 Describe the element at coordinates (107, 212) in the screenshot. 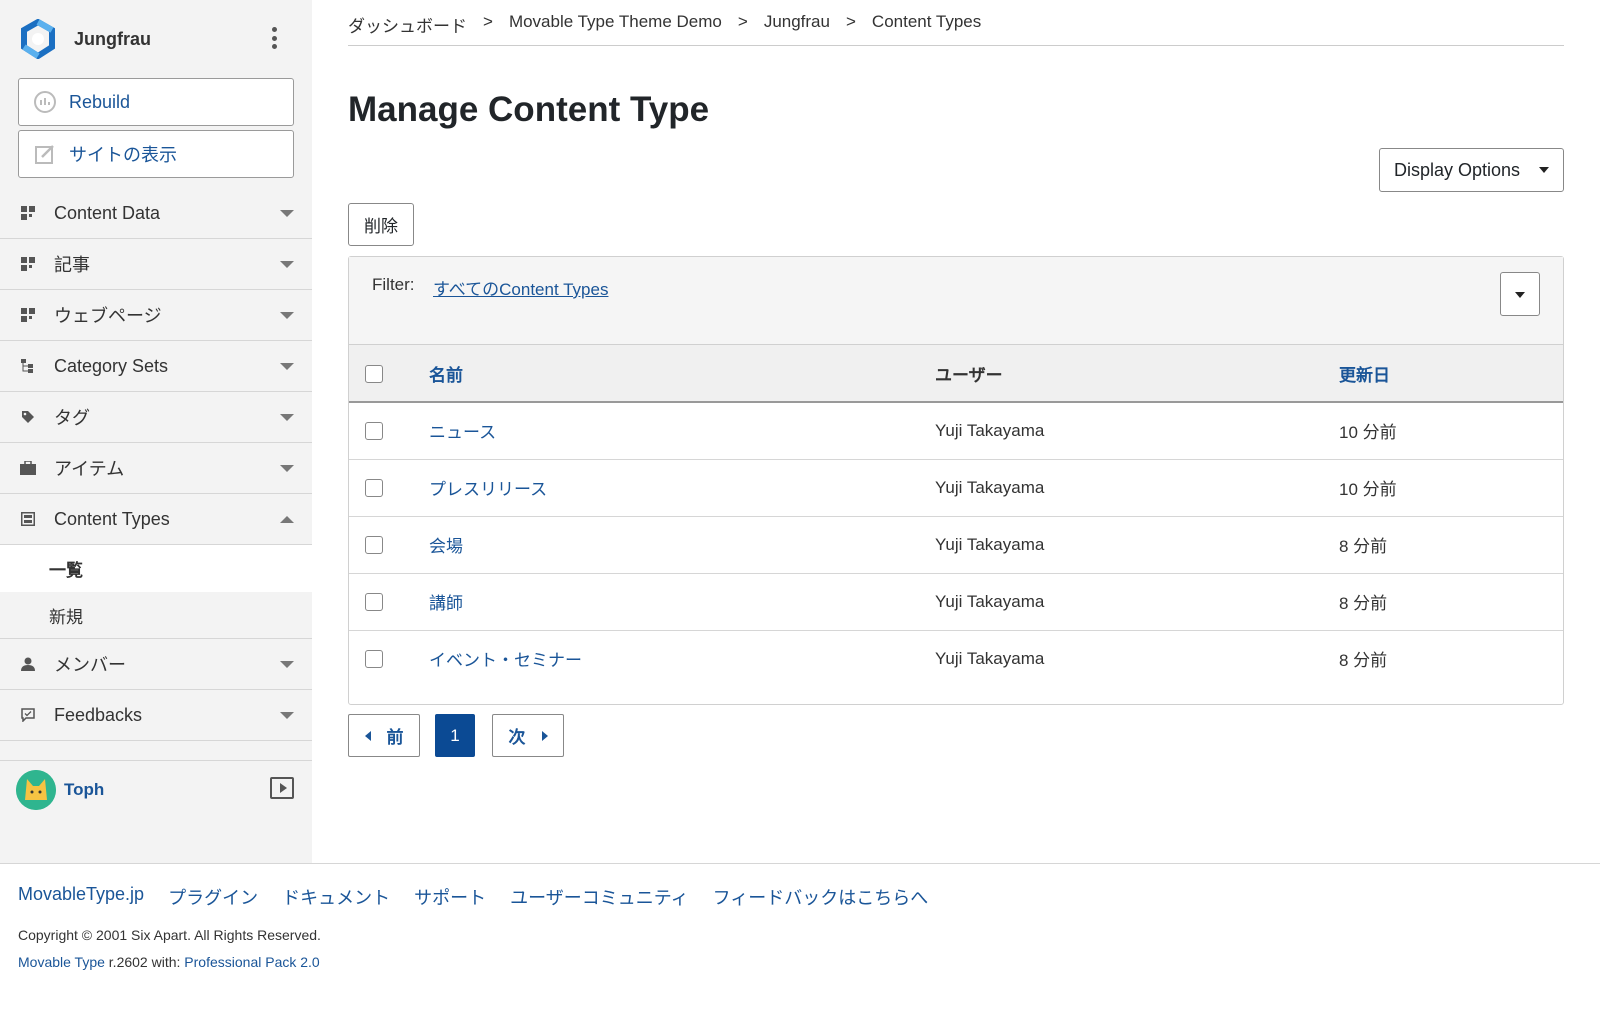

I see `menu-item-label: Content Data` at that location.